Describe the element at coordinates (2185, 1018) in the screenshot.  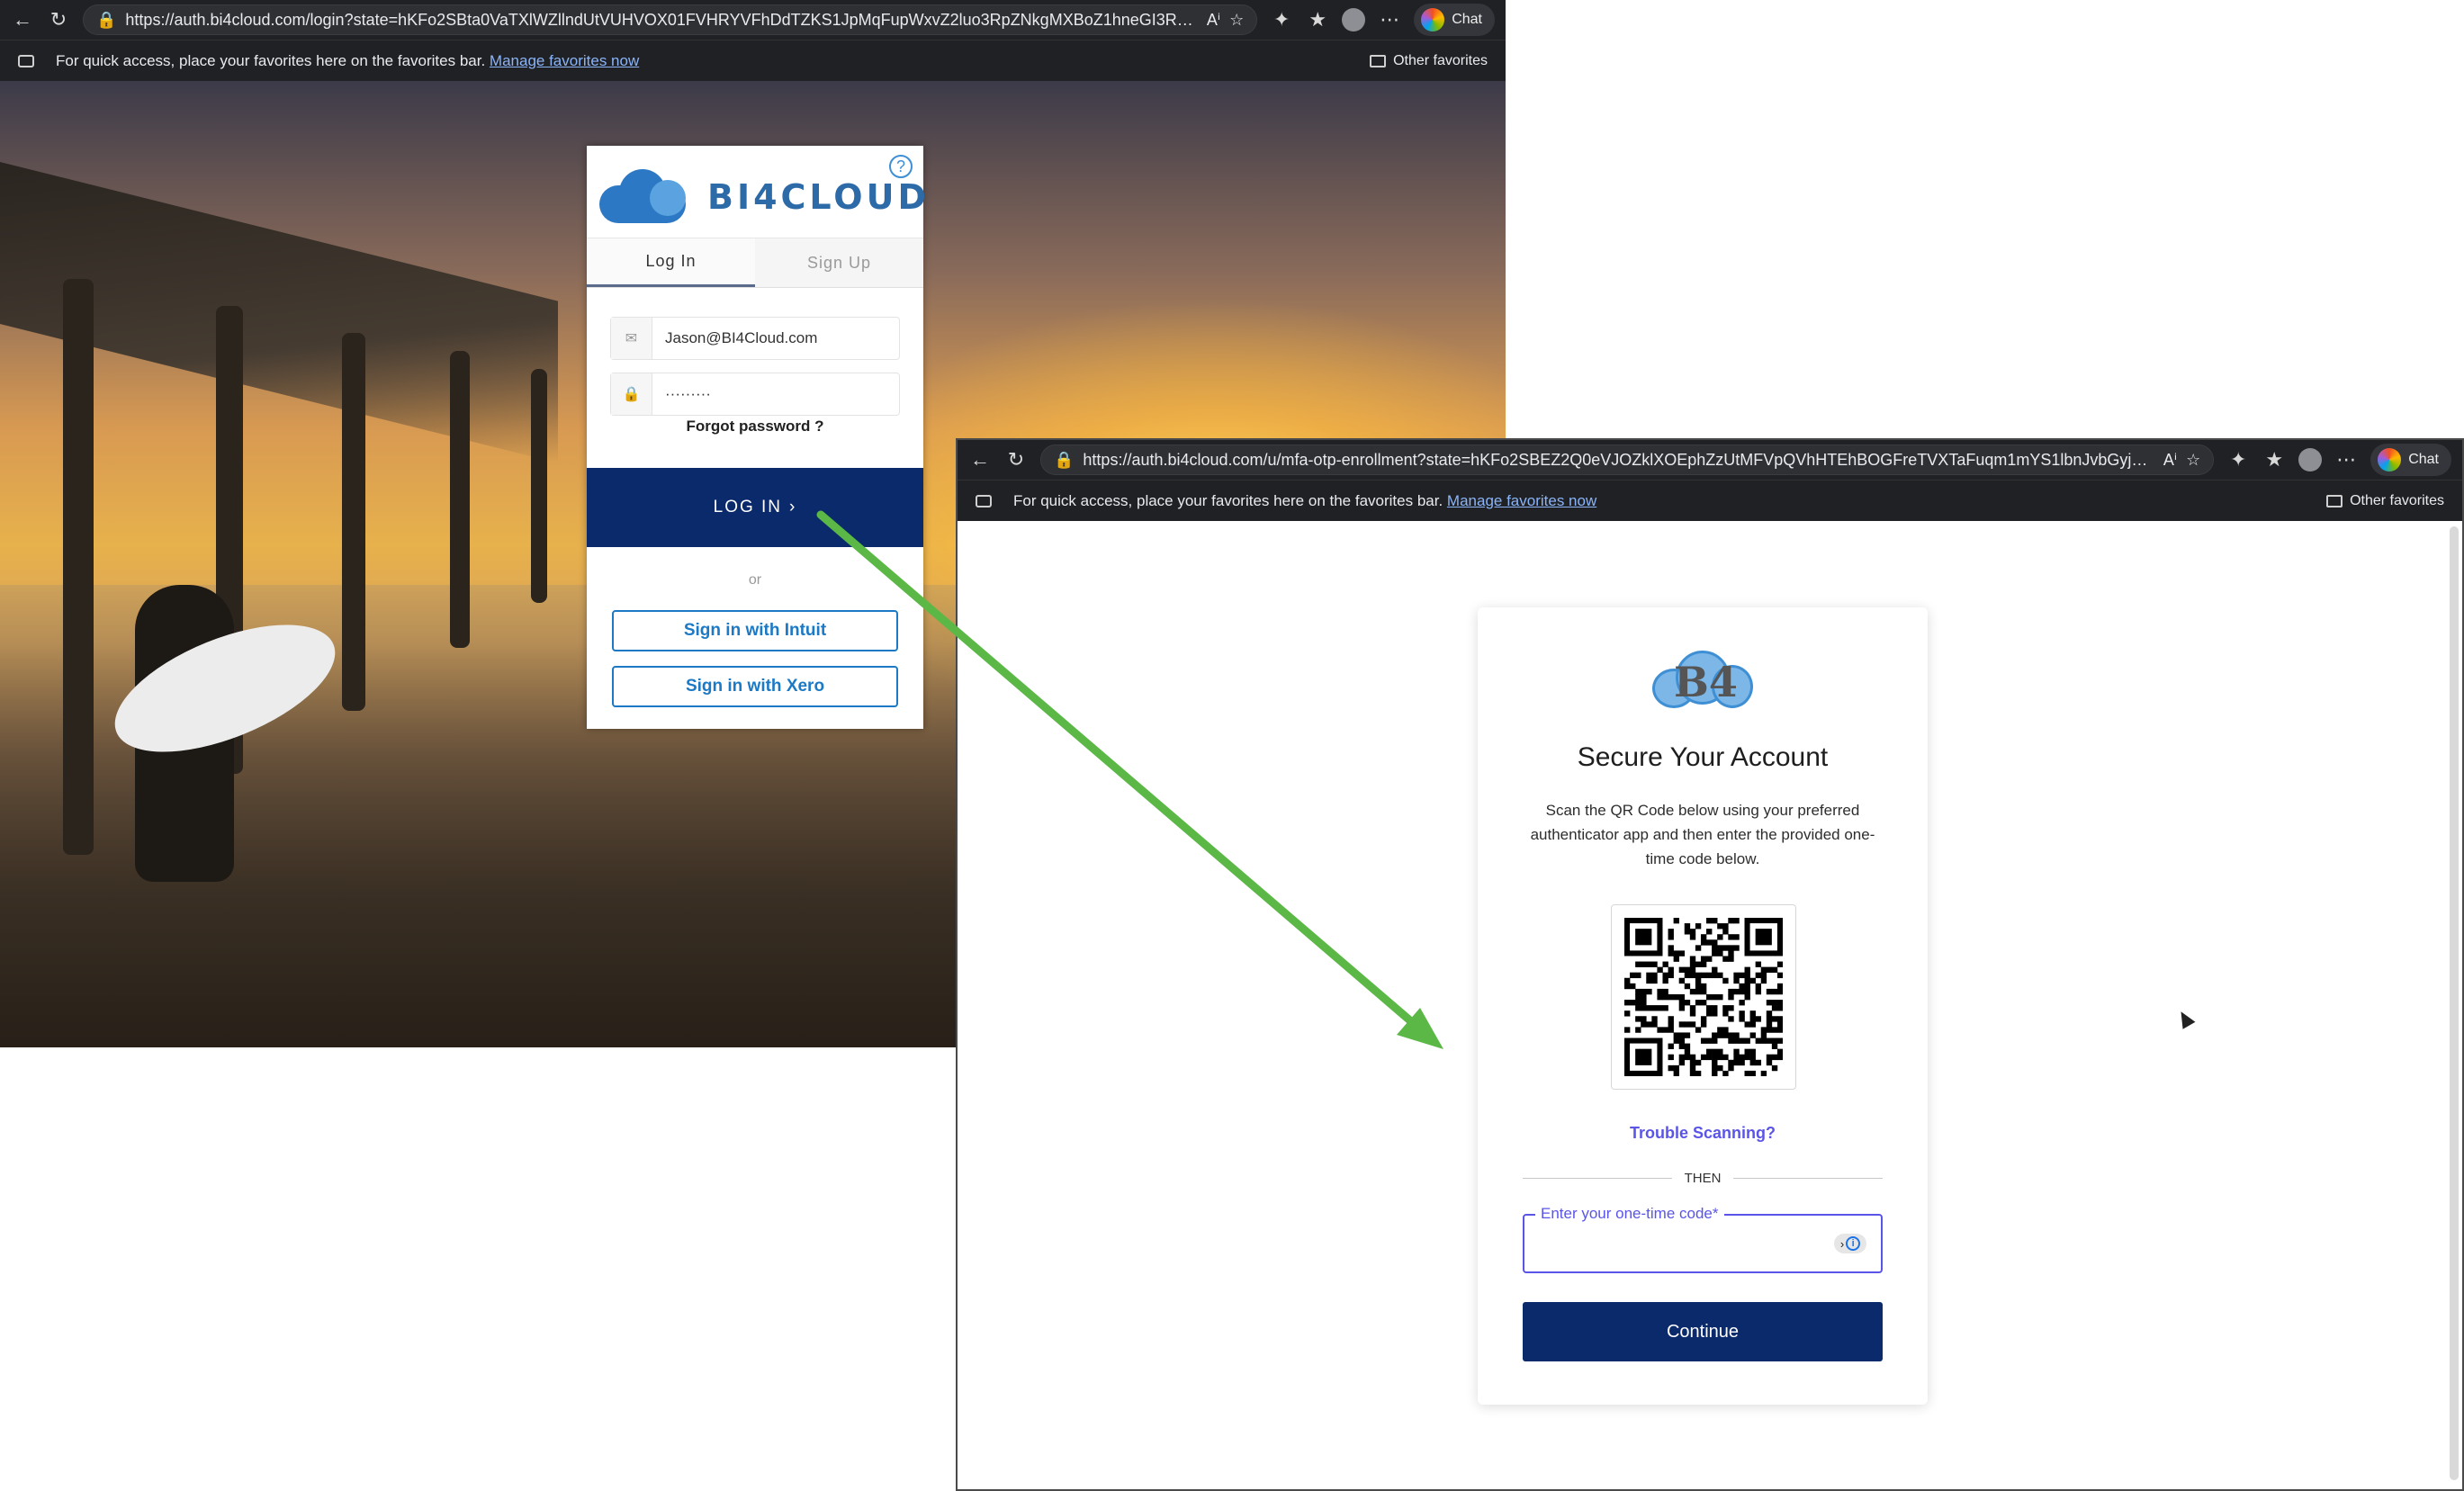
I see `mouse-cursor-icon` at that location.